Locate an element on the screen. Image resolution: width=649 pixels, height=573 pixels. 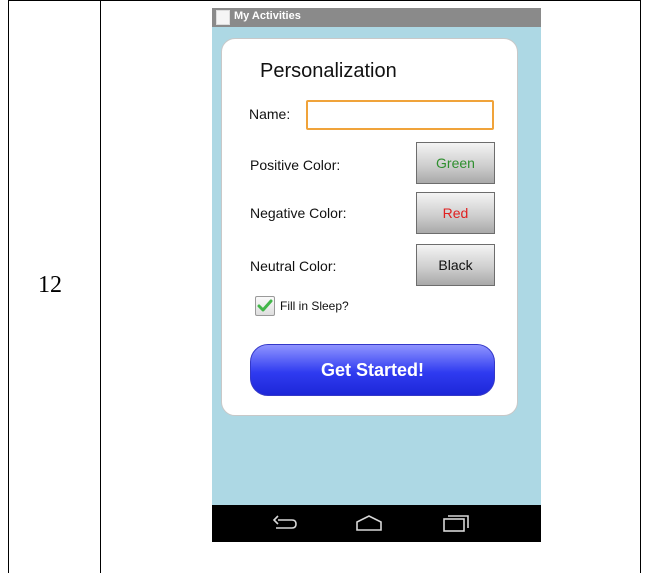
table-border-left is located at coordinates (8, 286).